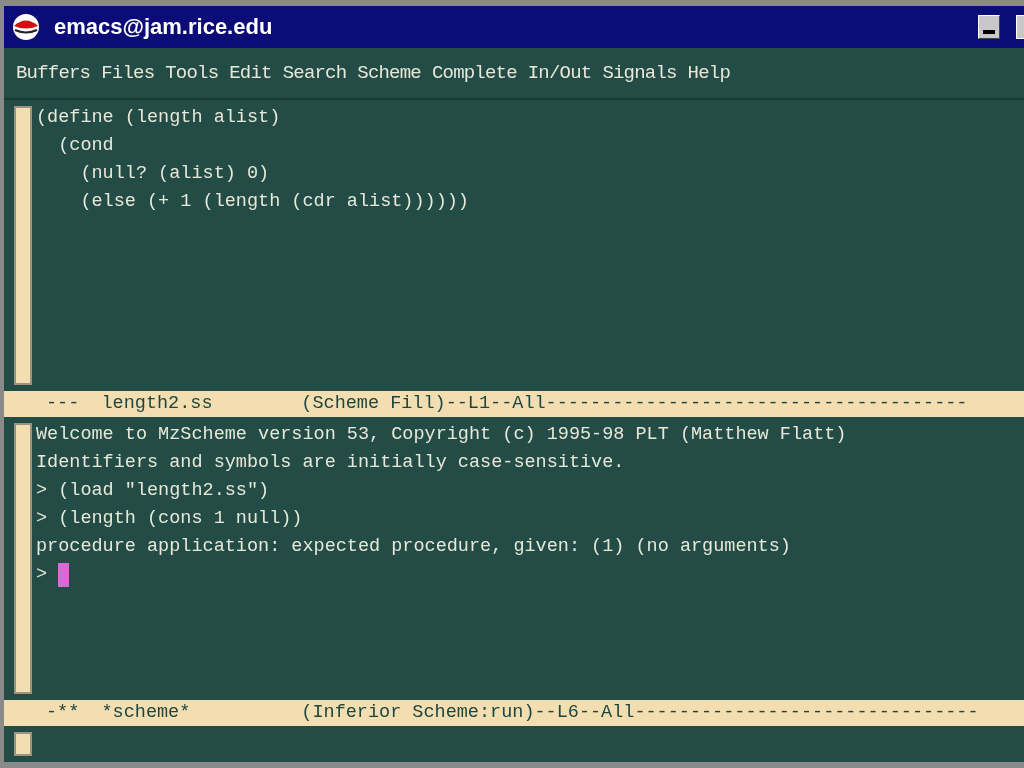 The width and height of the screenshot is (1024, 768). I want to click on menu-item: Tools, so click(192, 73).